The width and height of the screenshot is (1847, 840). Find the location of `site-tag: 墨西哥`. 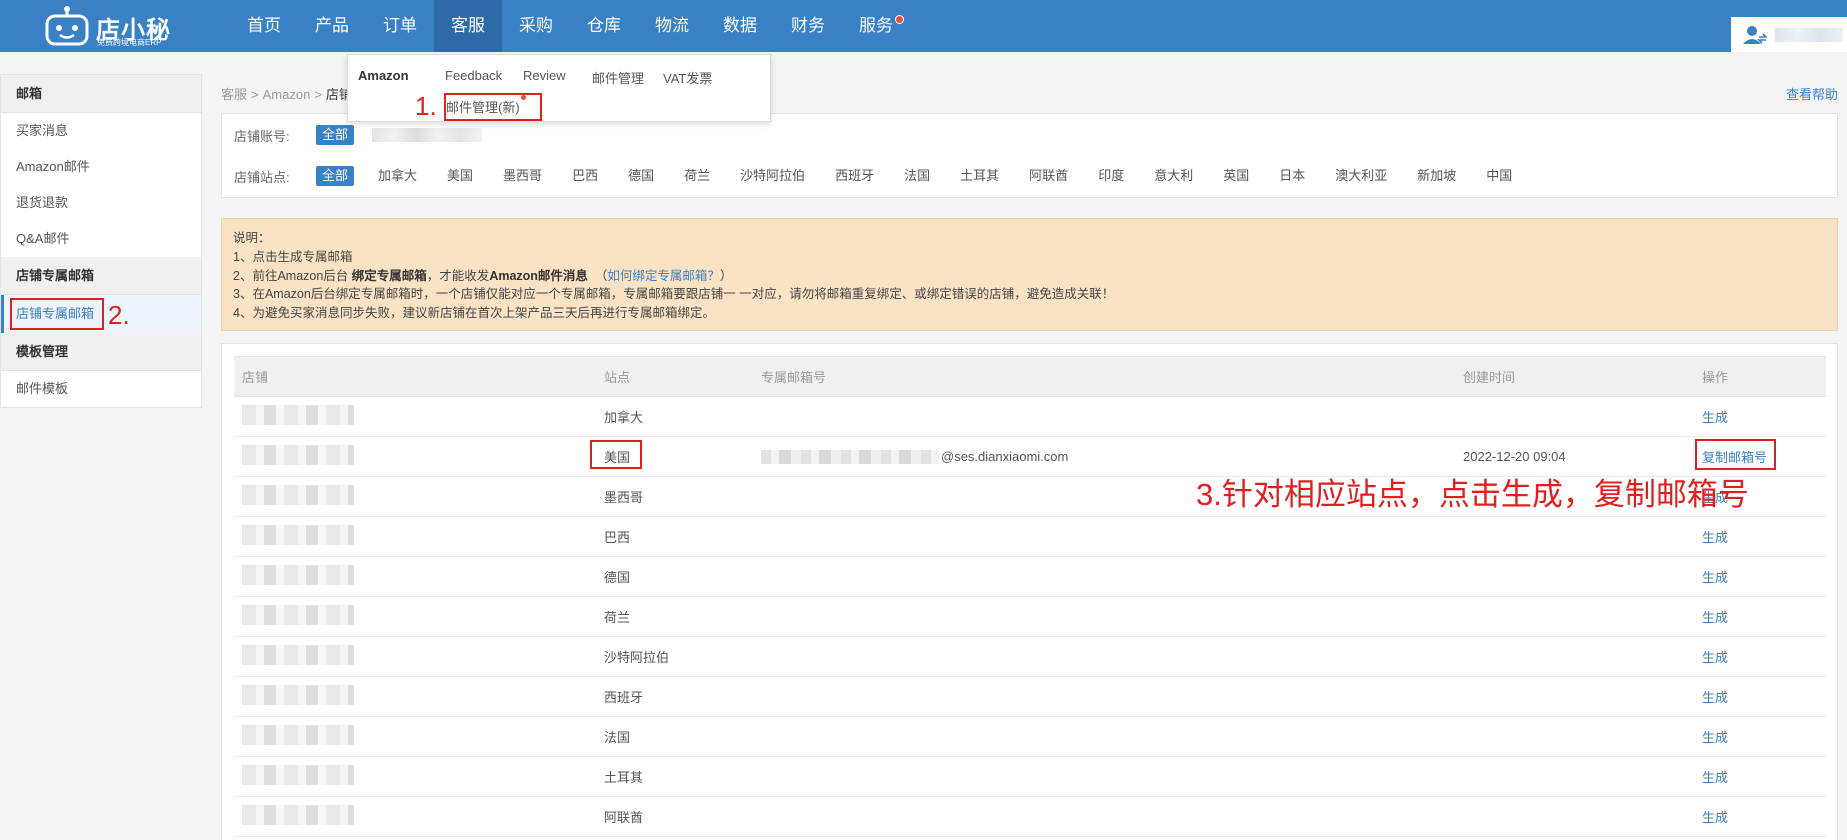

site-tag: 墨西哥 is located at coordinates (522, 176).